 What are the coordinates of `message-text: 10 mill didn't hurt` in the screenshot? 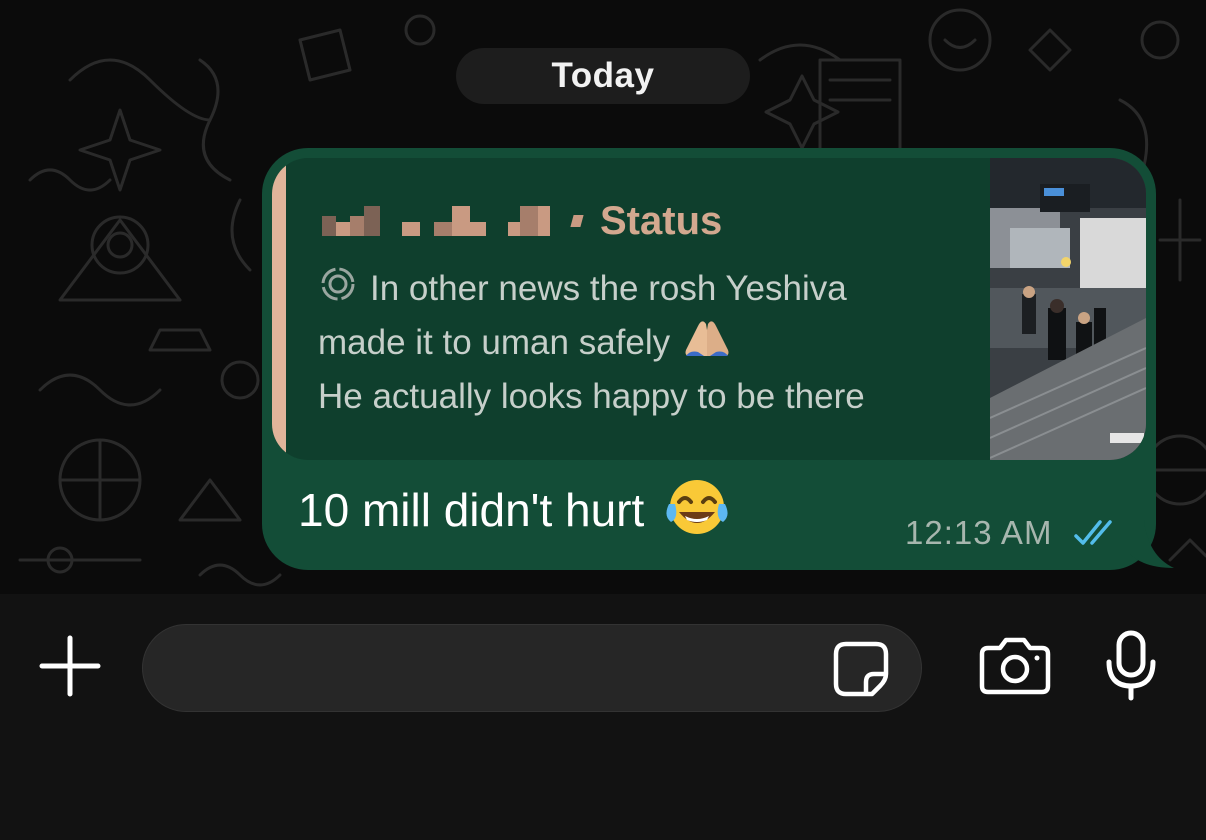 It's located at (513, 509).